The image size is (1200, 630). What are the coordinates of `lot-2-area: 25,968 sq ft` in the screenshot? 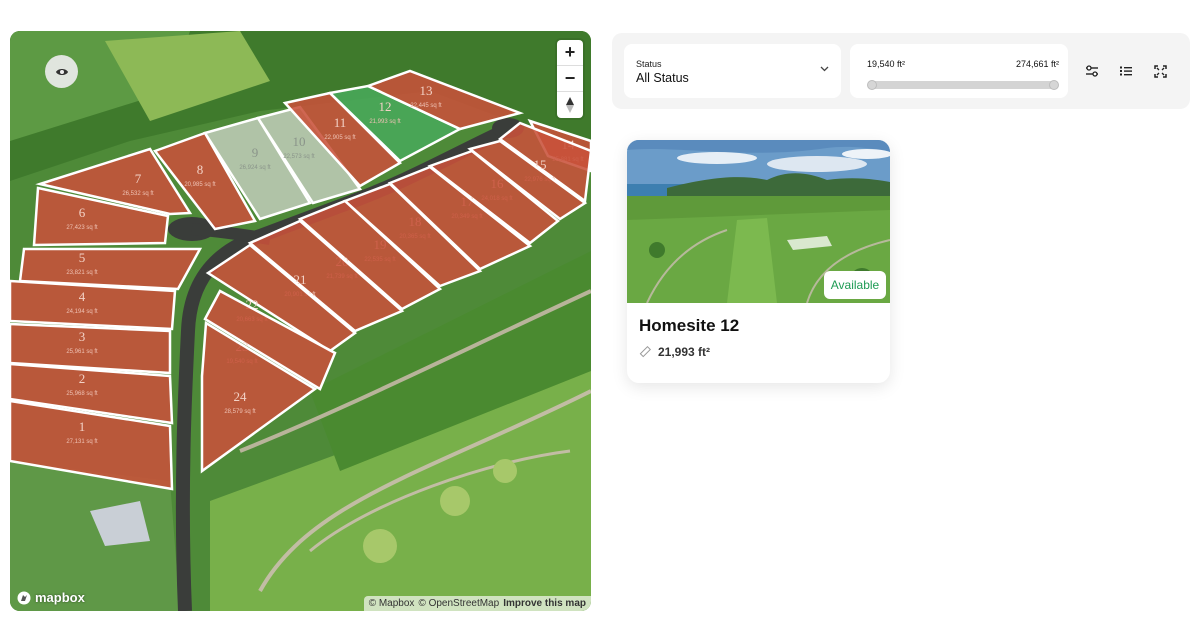 It's located at (82, 394).